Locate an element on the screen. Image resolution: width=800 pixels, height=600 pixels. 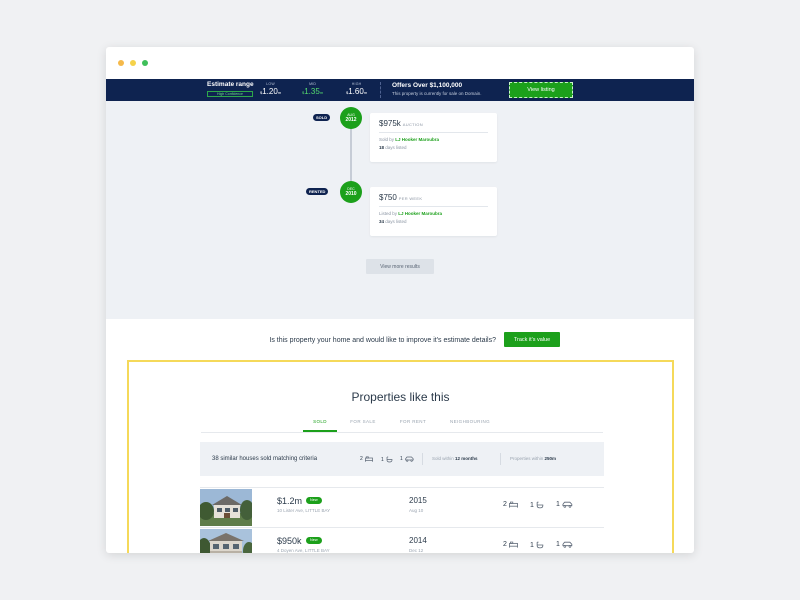
sold-year: 2015 is located at coordinates (418, 500).